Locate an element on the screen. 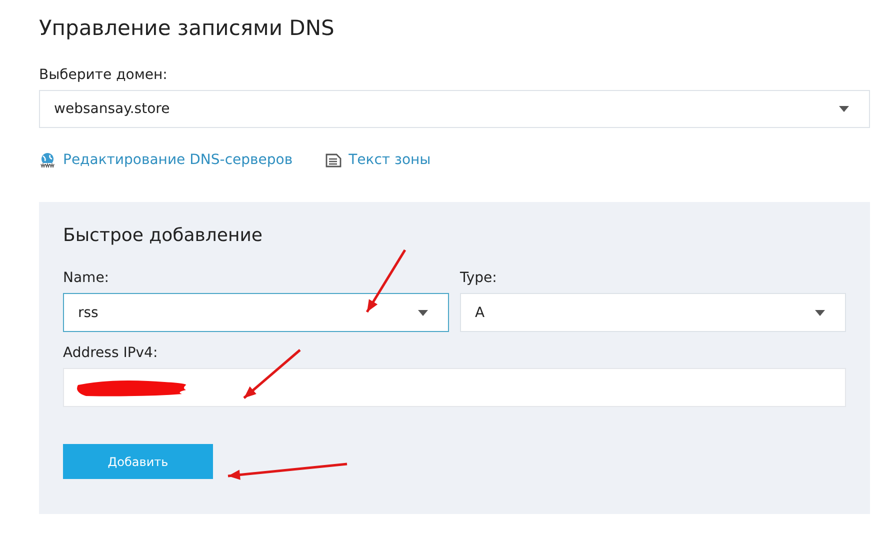 This screenshot has width=891, height=533. address-field is located at coordinates (454, 387).